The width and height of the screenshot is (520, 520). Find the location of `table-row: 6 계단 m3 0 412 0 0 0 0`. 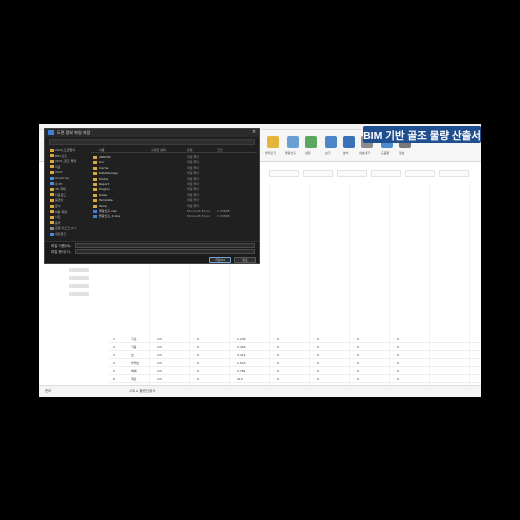

table-row: 6 계단 m3 0 412 0 0 0 0 is located at coordinates (295, 379).